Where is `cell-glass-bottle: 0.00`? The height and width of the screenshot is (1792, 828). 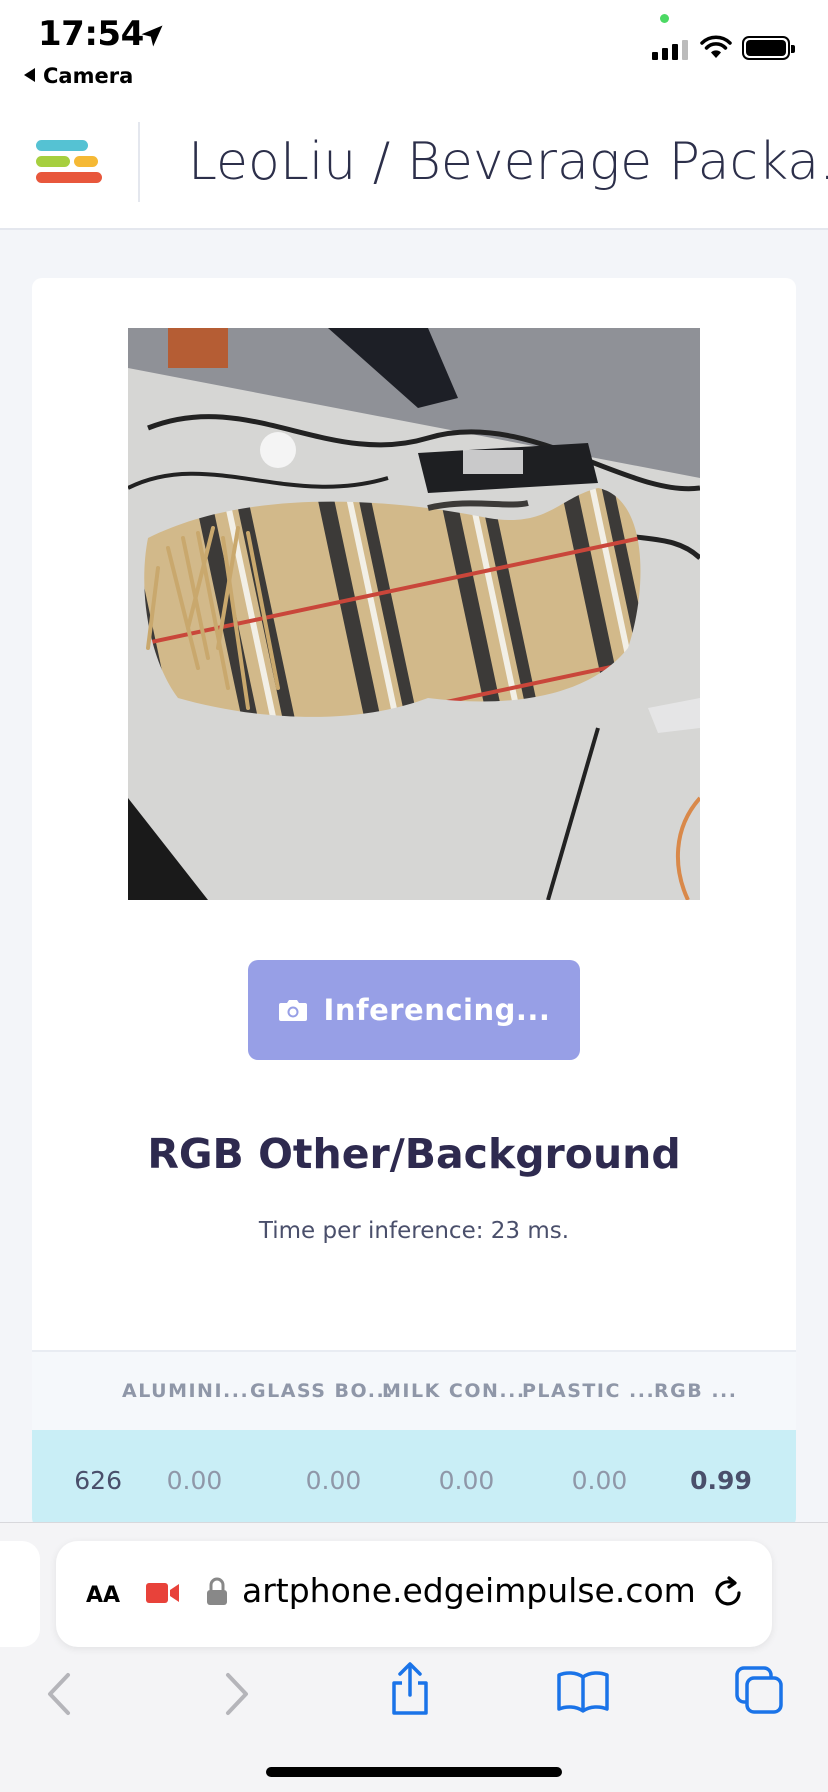
cell-glass-bottle: 0.00 is located at coordinates (333, 1480).